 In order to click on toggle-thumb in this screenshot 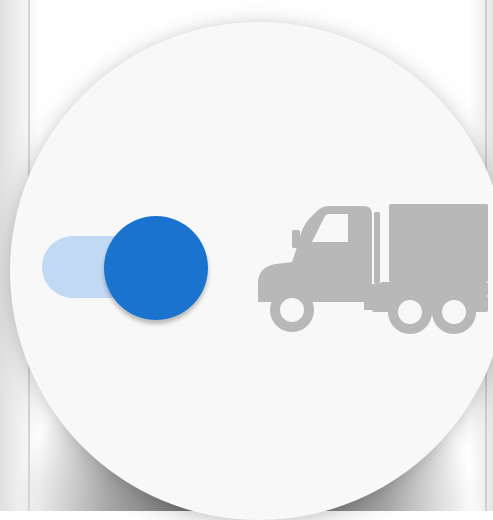, I will do `click(156, 268)`.